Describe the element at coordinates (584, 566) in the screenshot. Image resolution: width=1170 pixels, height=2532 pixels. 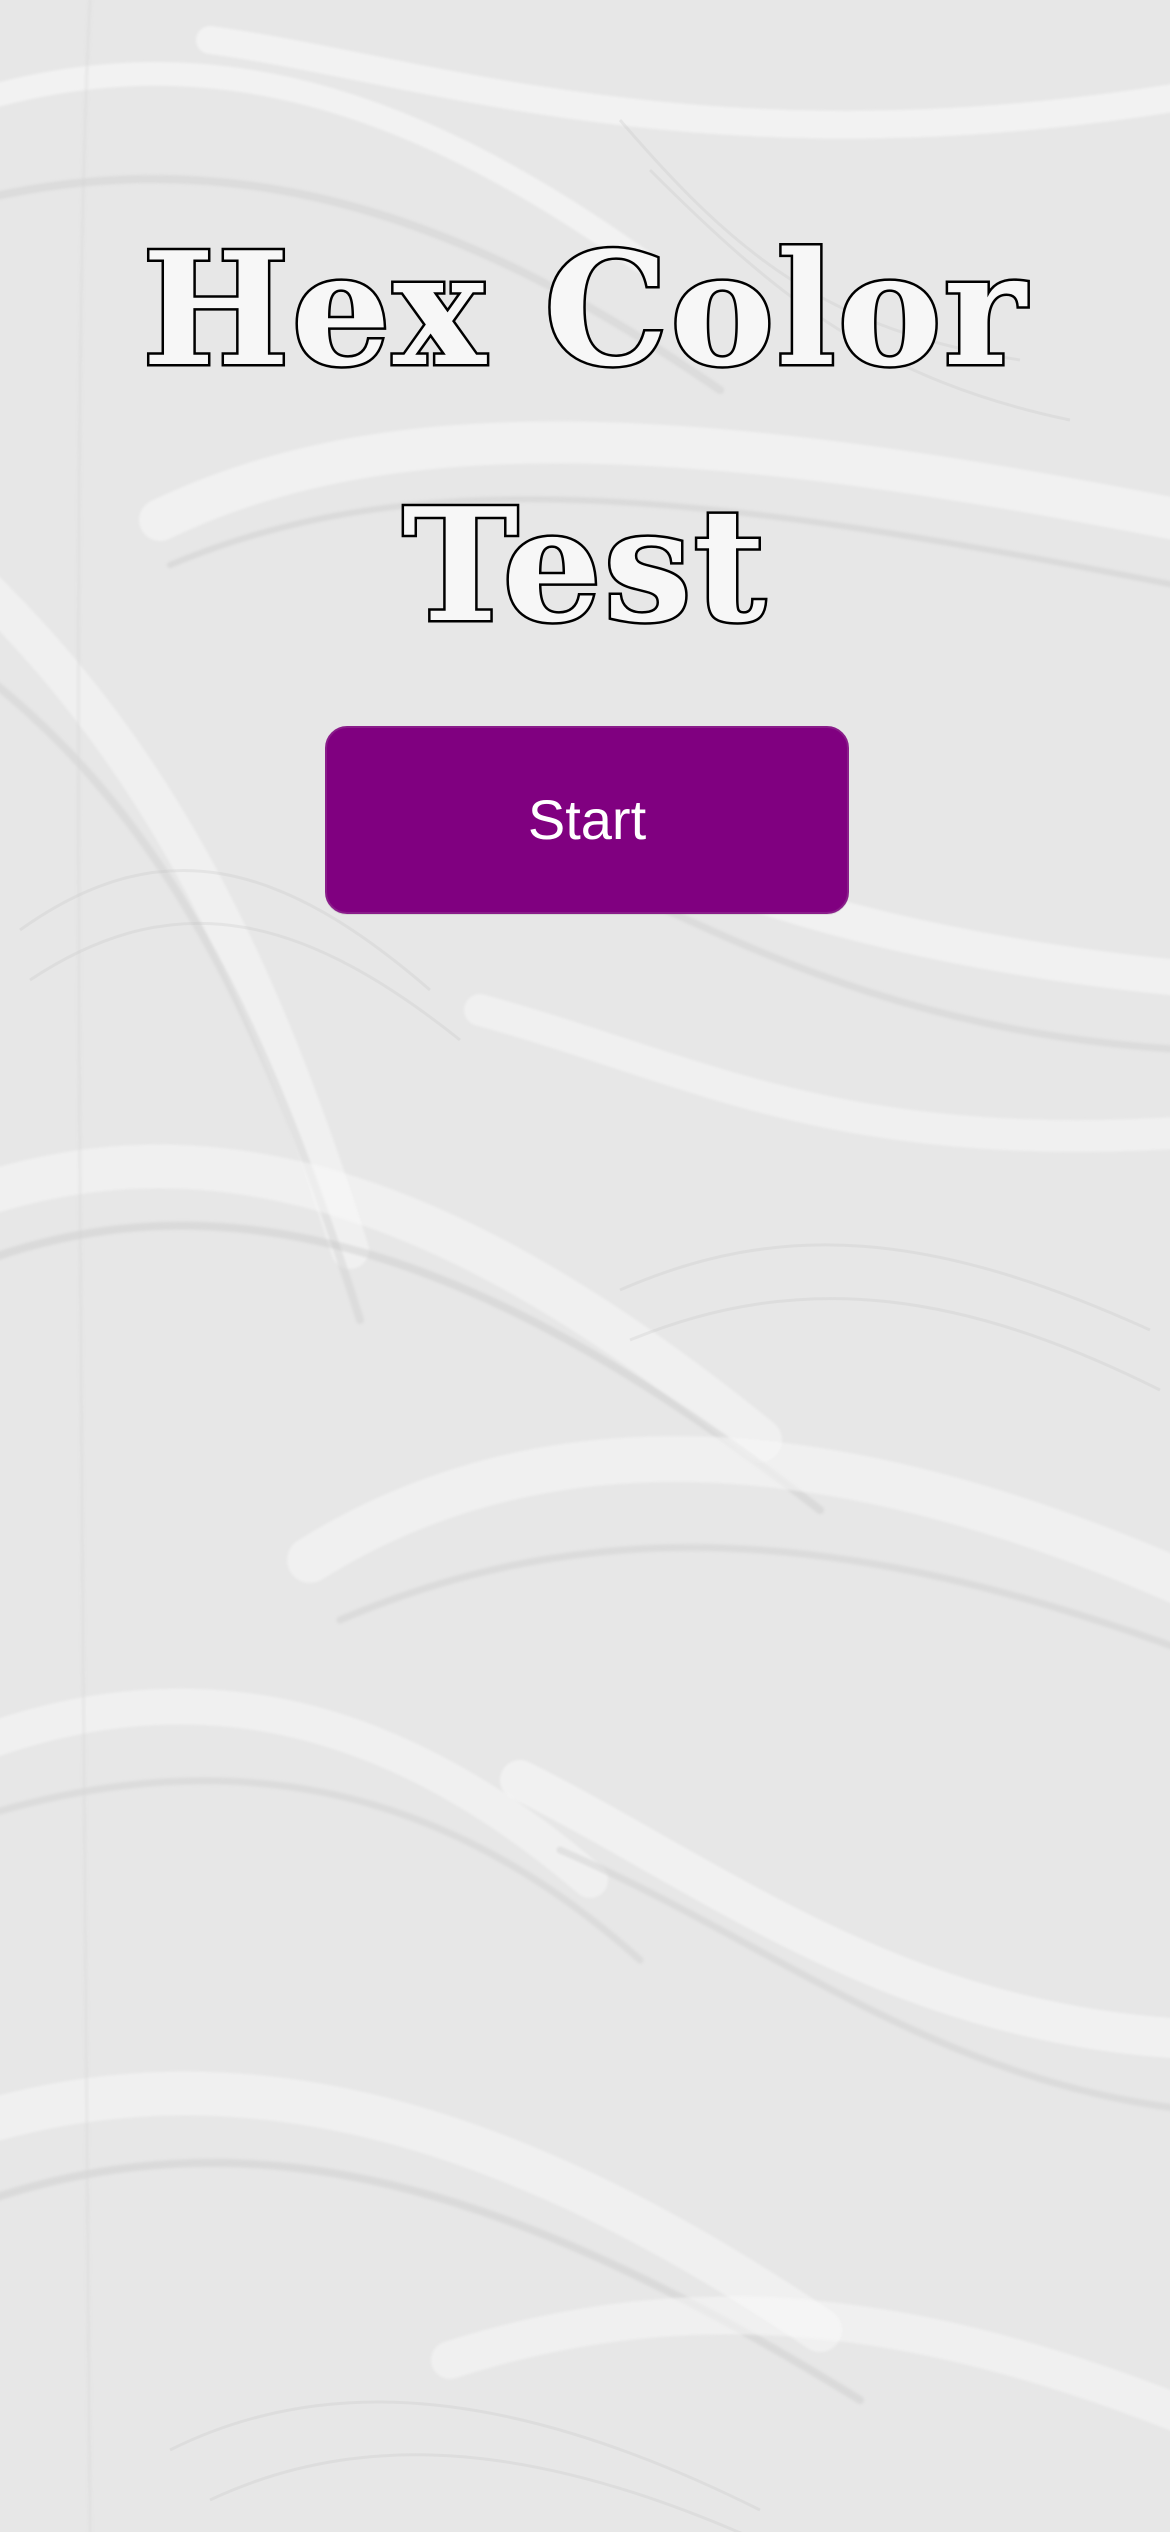
I see `app-title-line-2: Test` at that location.